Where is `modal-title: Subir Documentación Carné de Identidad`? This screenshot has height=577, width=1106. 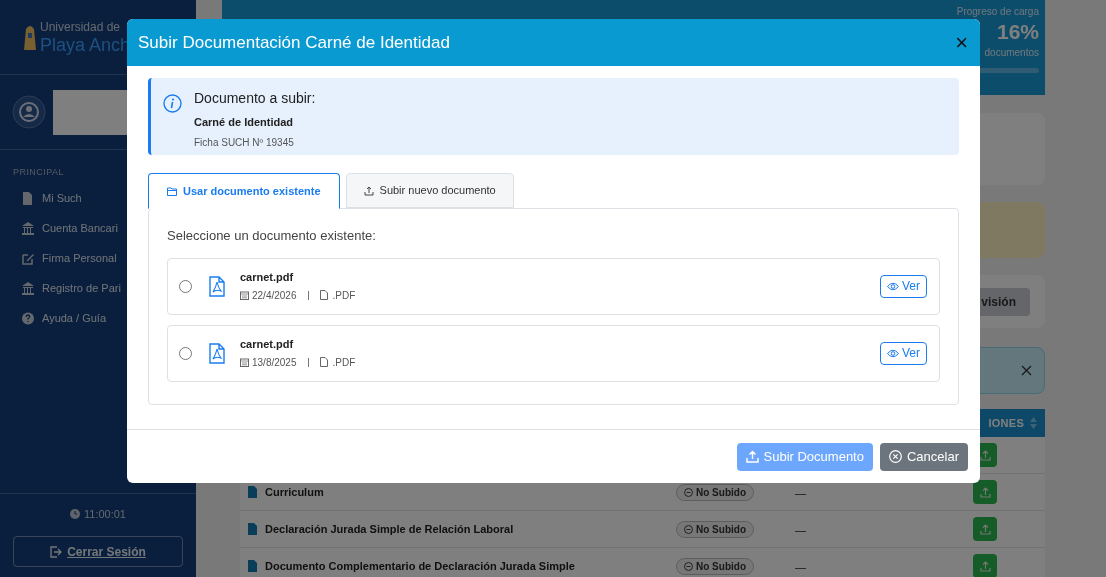 modal-title: Subir Documentación Carné de Identidad is located at coordinates (294, 42).